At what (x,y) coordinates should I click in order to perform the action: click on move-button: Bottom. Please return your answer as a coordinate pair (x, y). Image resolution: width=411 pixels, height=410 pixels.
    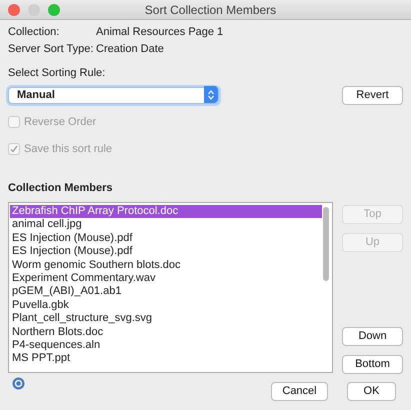
    Looking at the image, I should click on (372, 364).